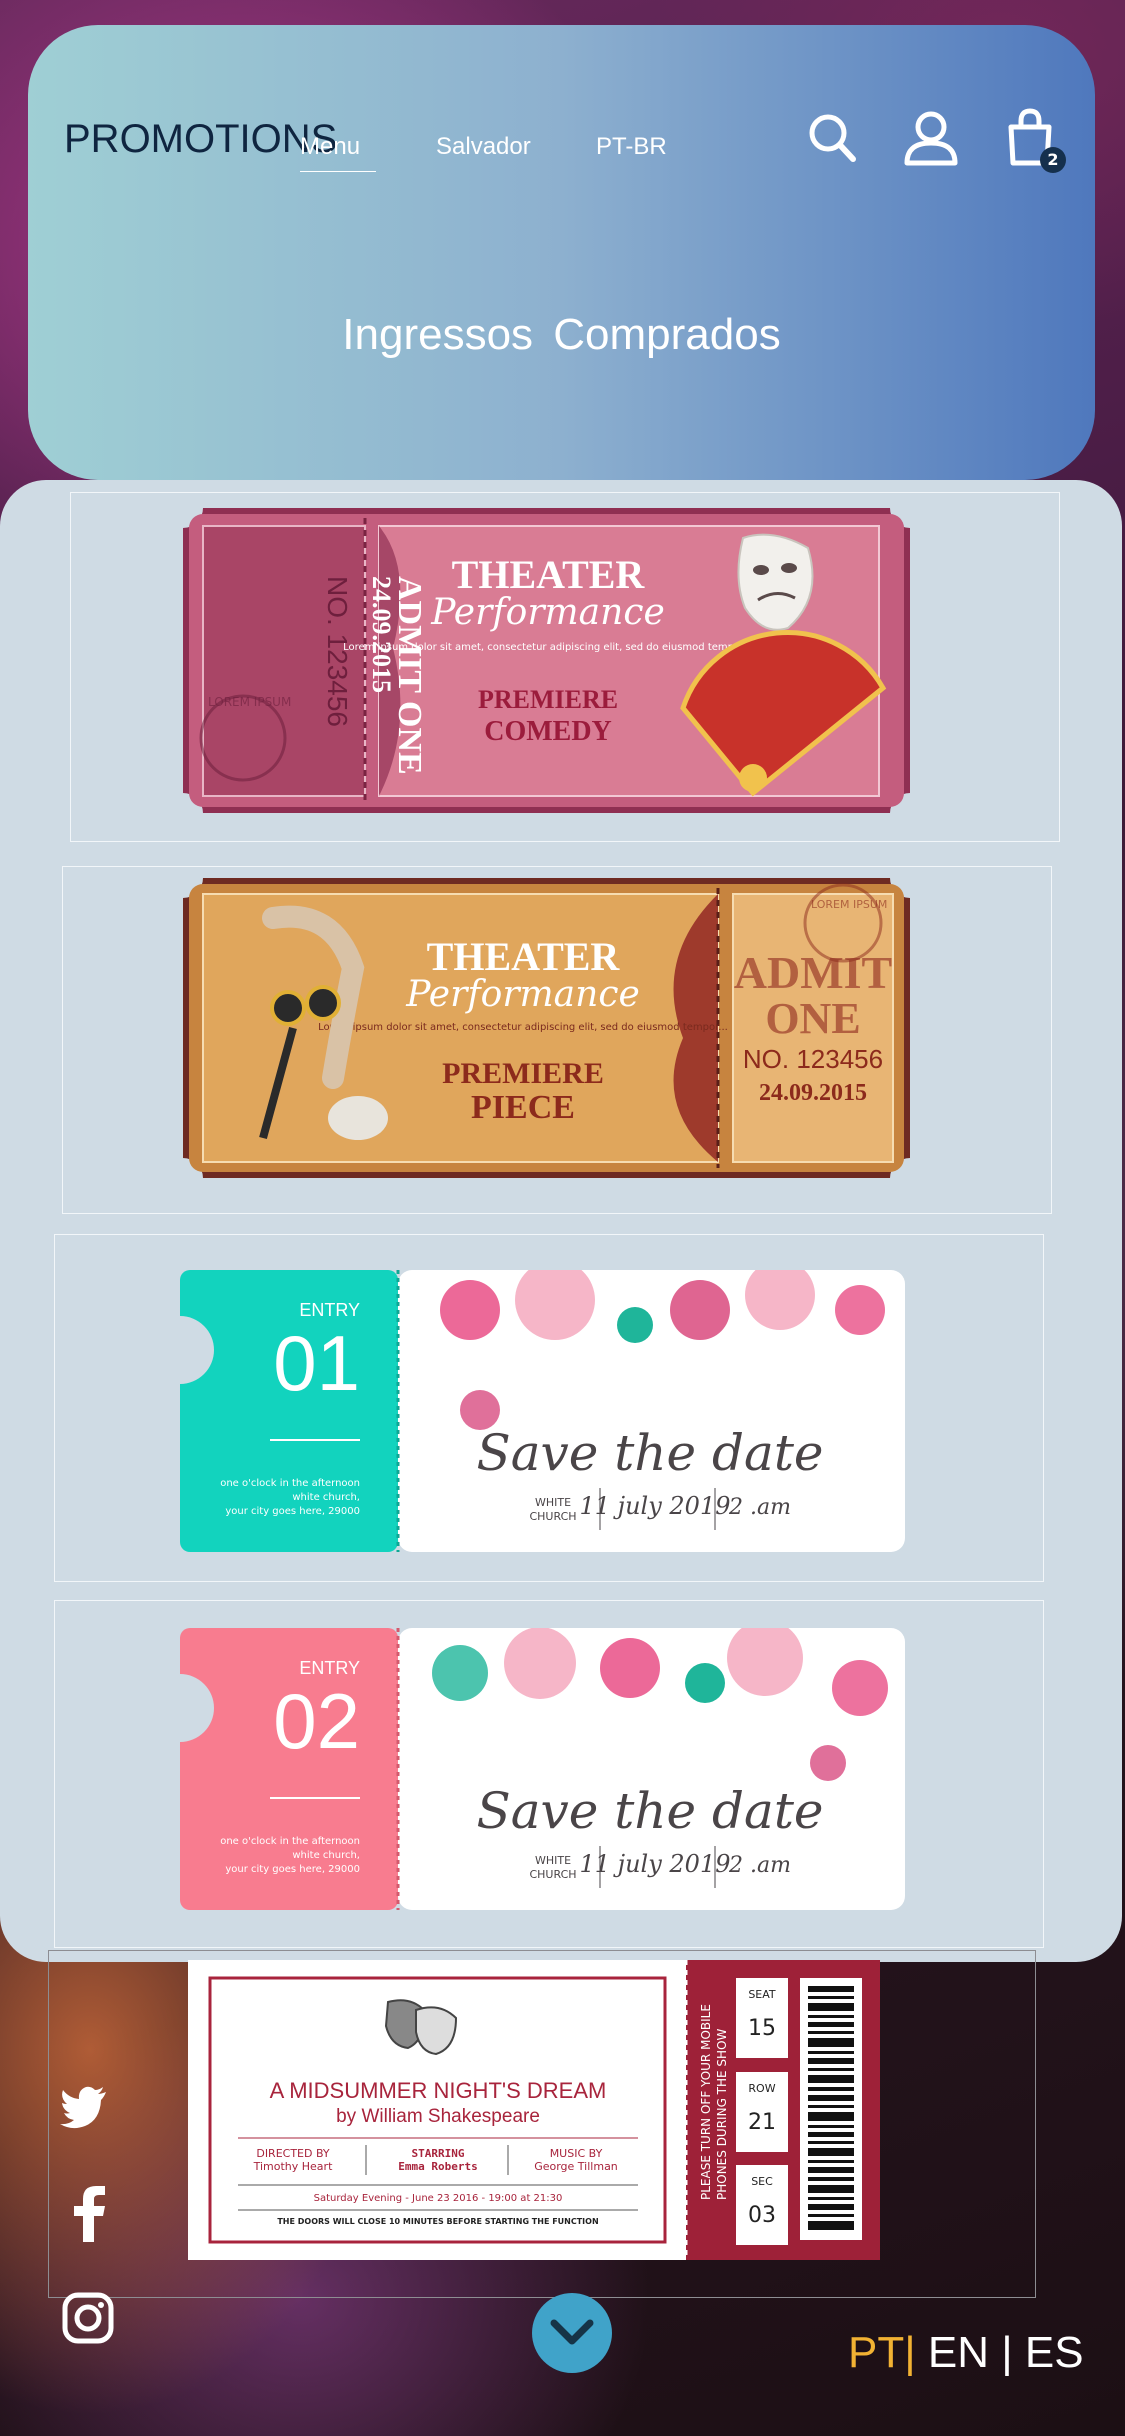 The image size is (1125, 2436). I want to click on nav-language-selector: PT-BR, so click(631, 147).